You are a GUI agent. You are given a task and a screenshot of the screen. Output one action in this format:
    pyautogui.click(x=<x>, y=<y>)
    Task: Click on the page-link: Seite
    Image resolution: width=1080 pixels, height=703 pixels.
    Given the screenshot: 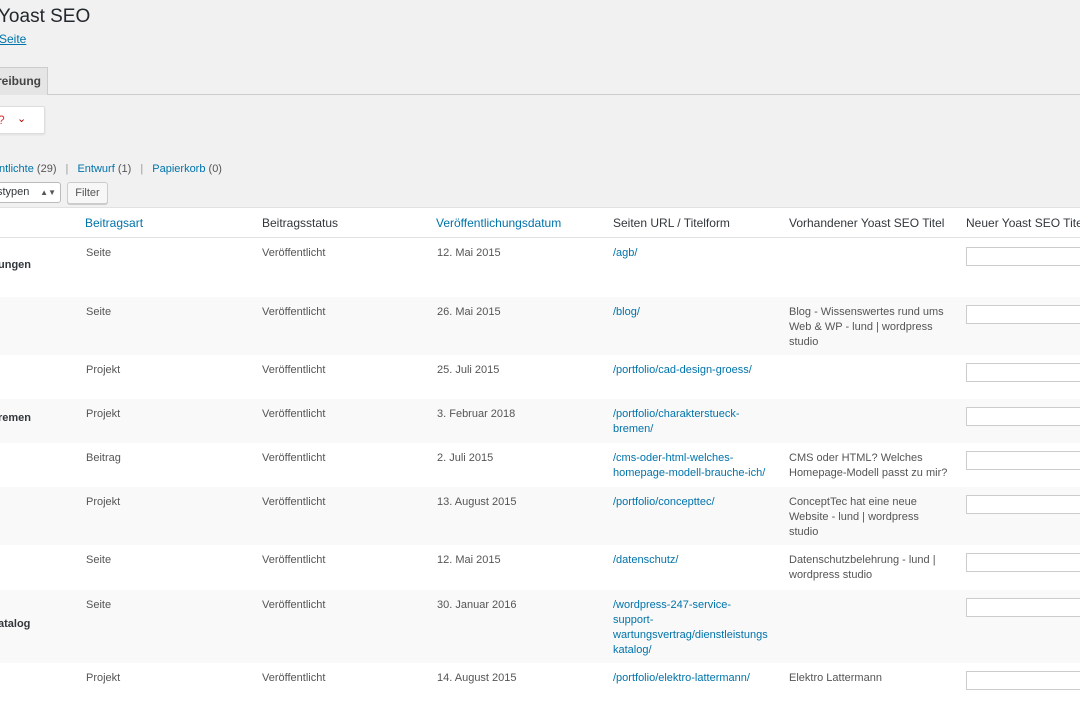 What is the action you would take?
    pyautogui.click(x=13, y=39)
    